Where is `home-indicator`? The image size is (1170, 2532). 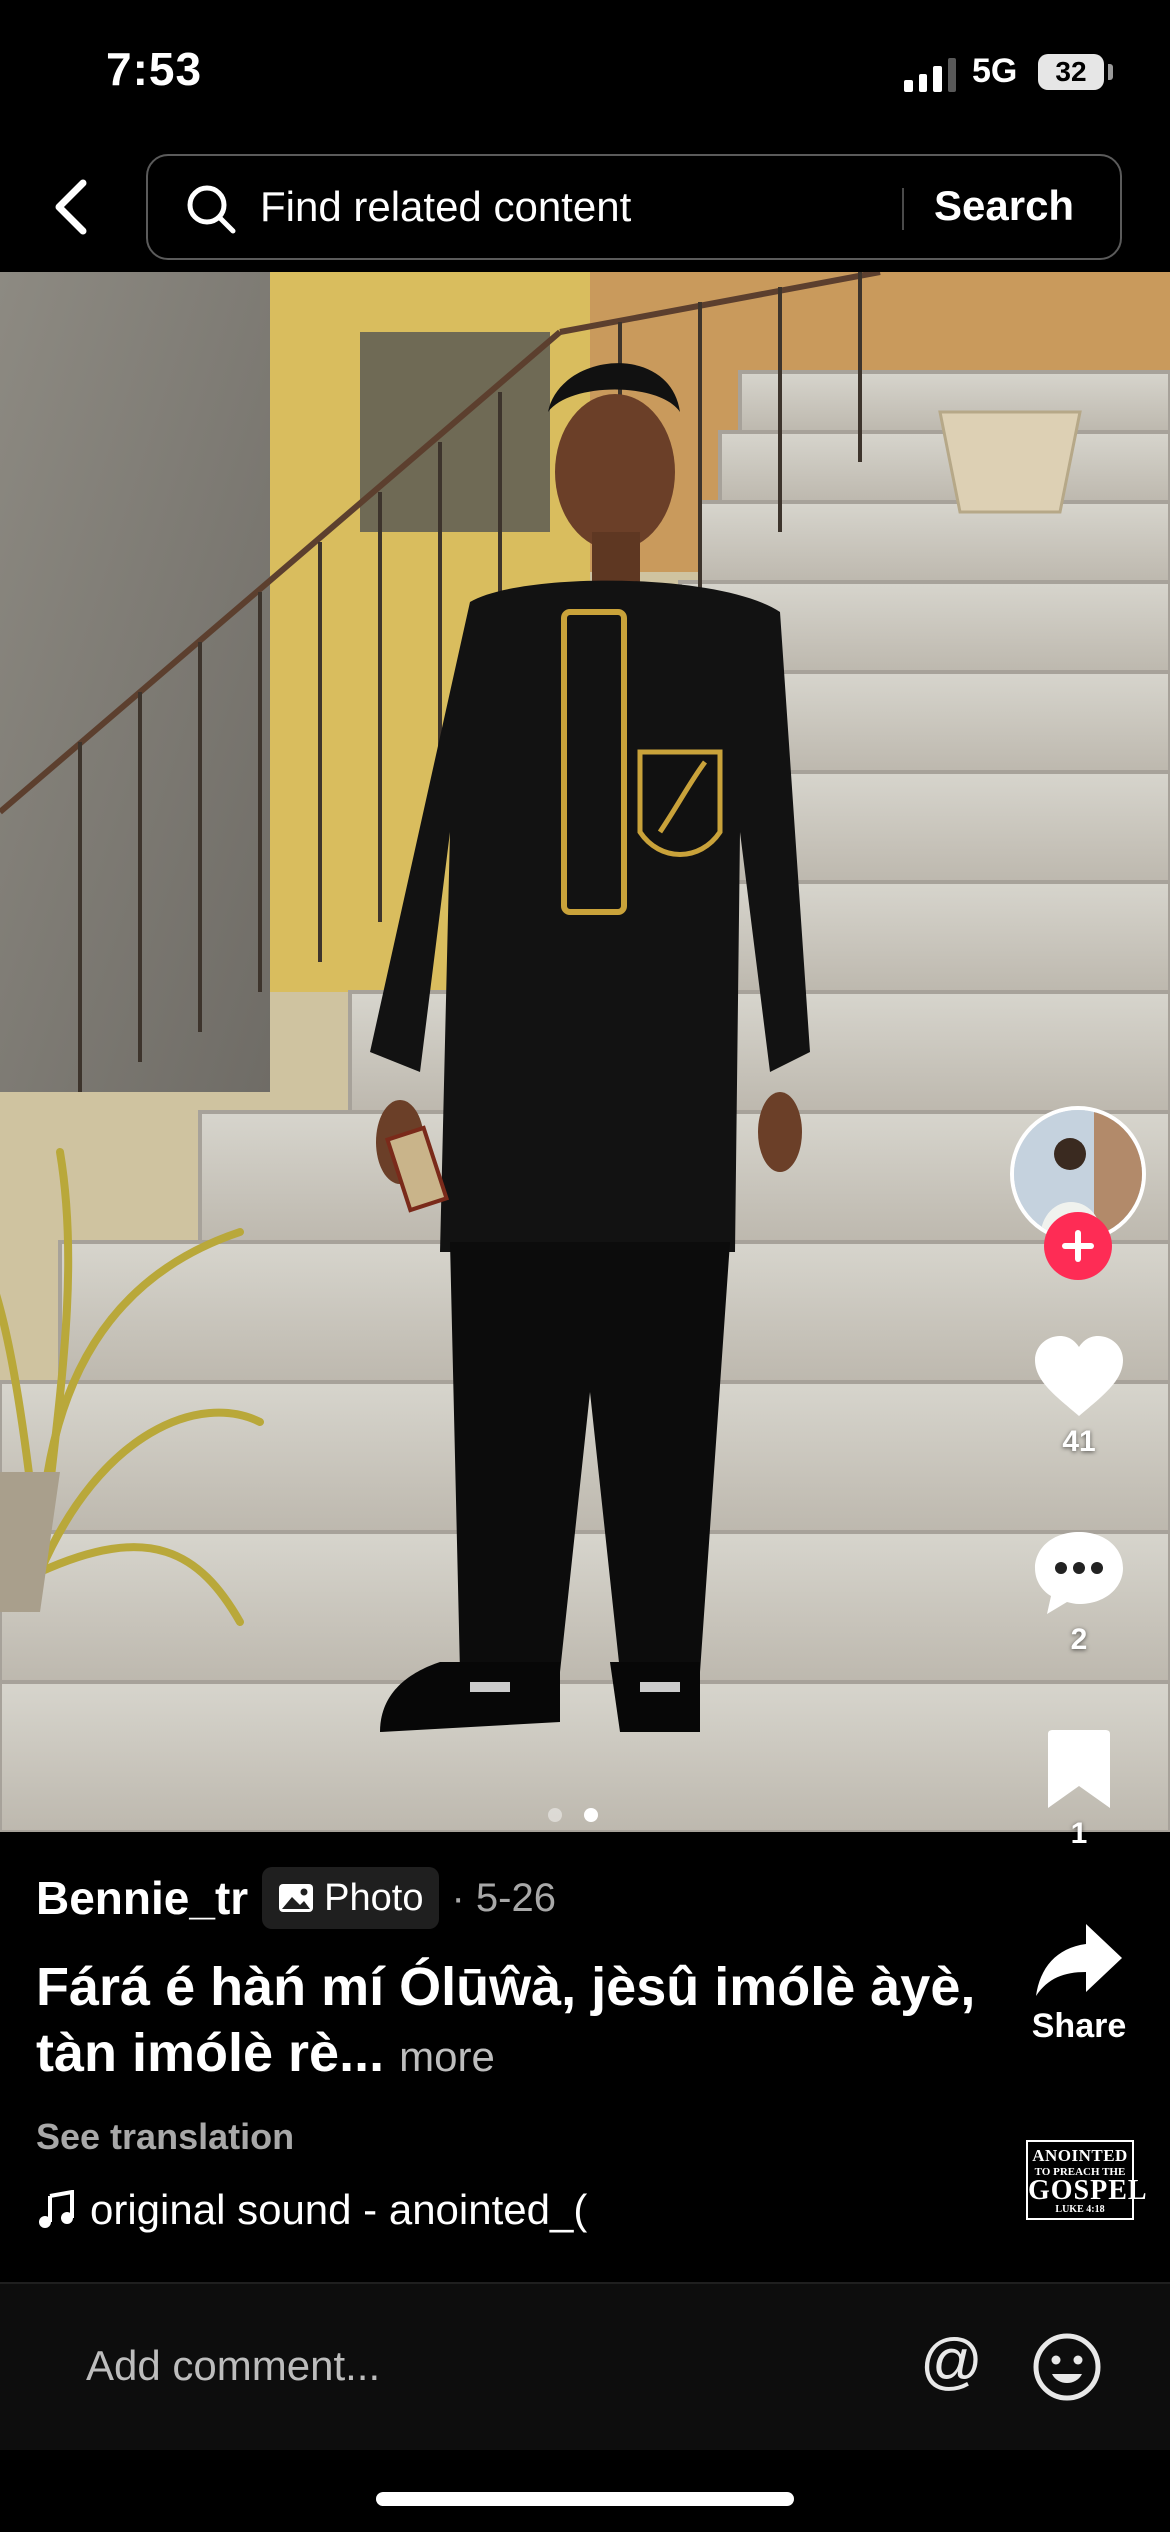 home-indicator is located at coordinates (585, 2499).